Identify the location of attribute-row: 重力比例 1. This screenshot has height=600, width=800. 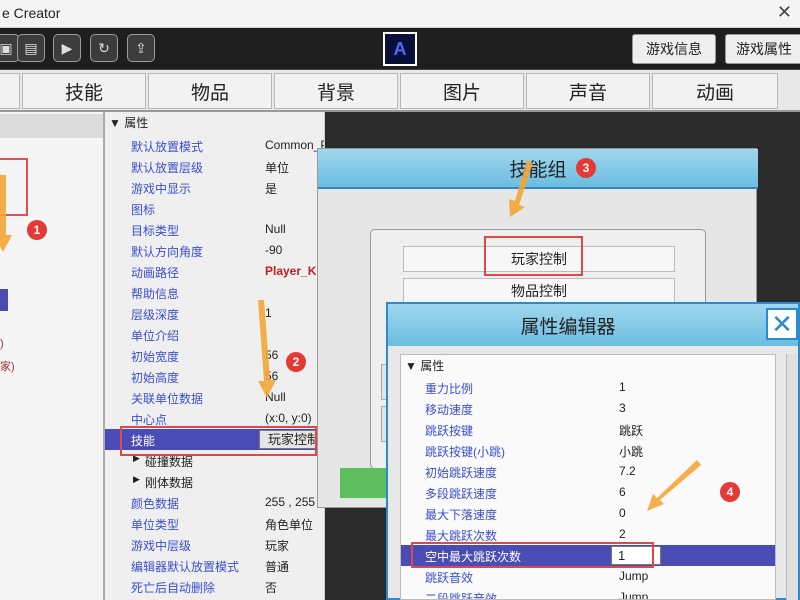
(588, 387).